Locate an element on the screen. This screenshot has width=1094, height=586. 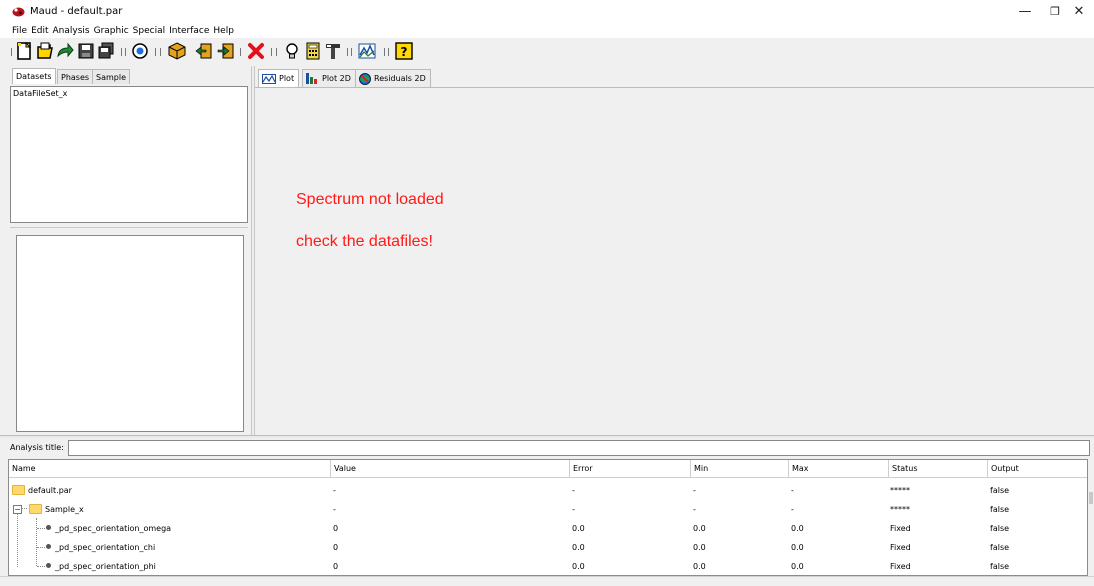
name-cell: _pd_spec_orientation_phi is located at coordinates (101, 566).